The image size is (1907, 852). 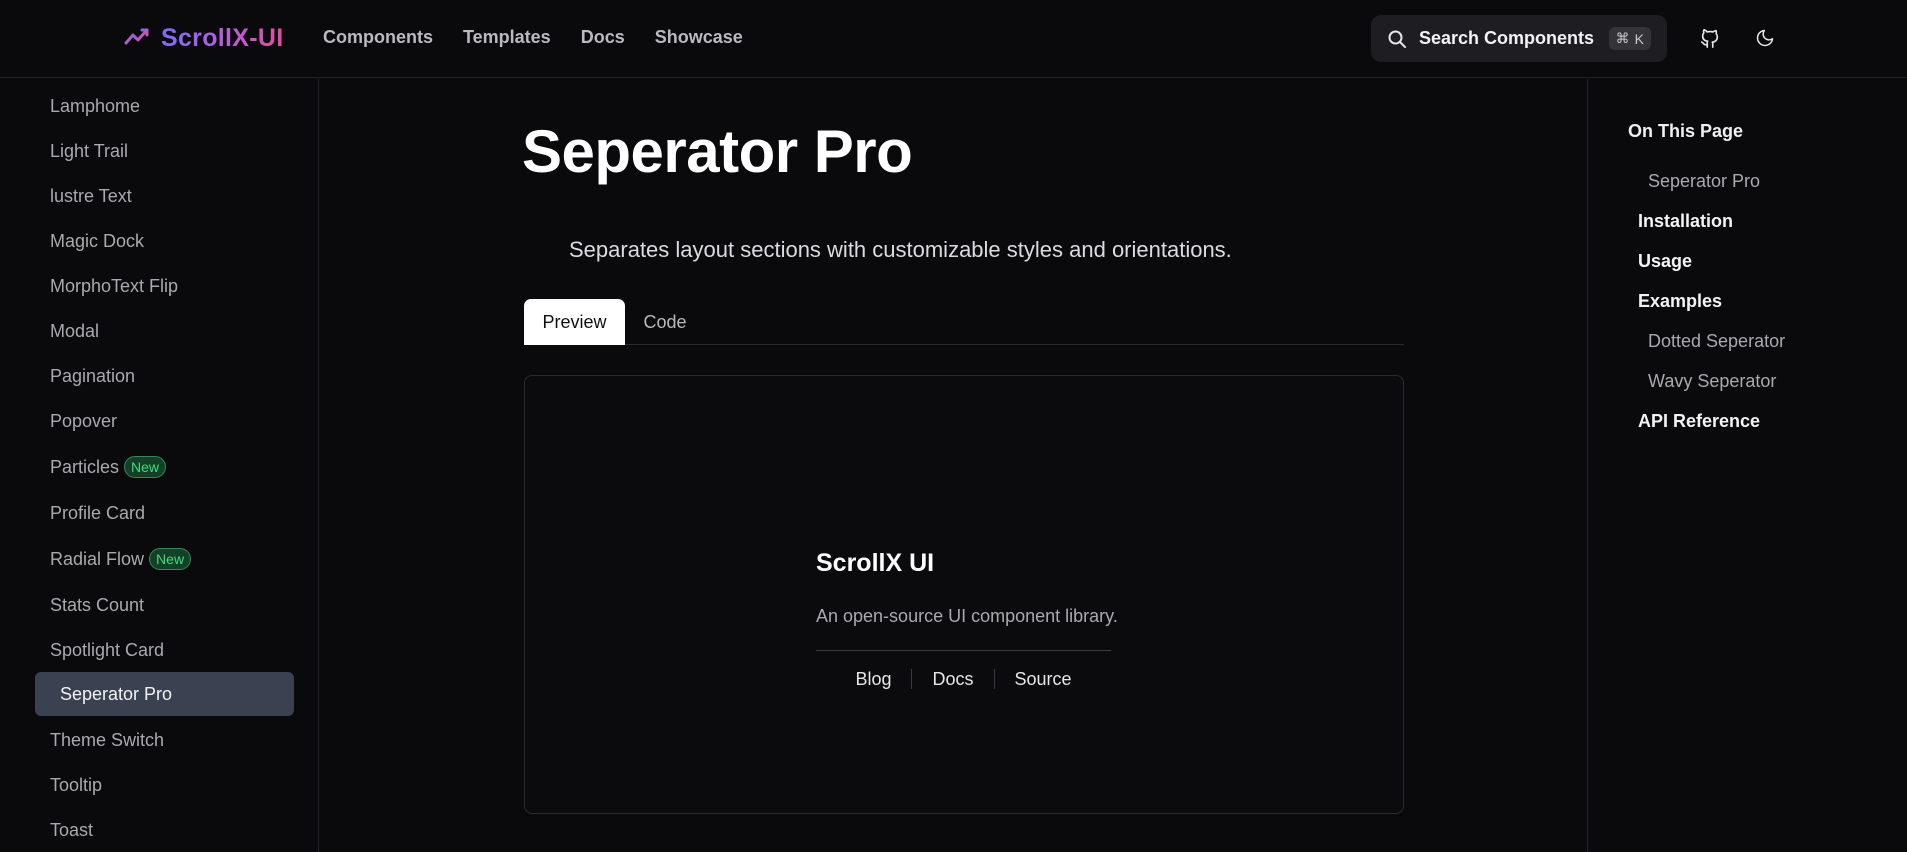 I want to click on toc-item-installation: Installation, so click(x=1685, y=221).